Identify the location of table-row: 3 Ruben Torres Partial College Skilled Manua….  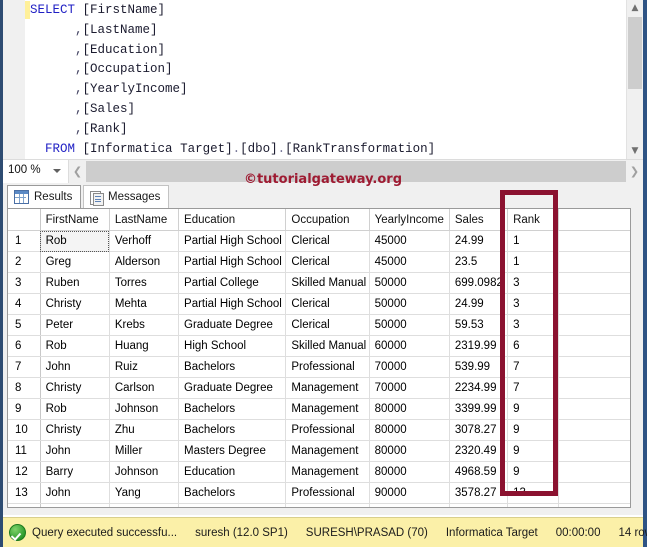
(319, 283).